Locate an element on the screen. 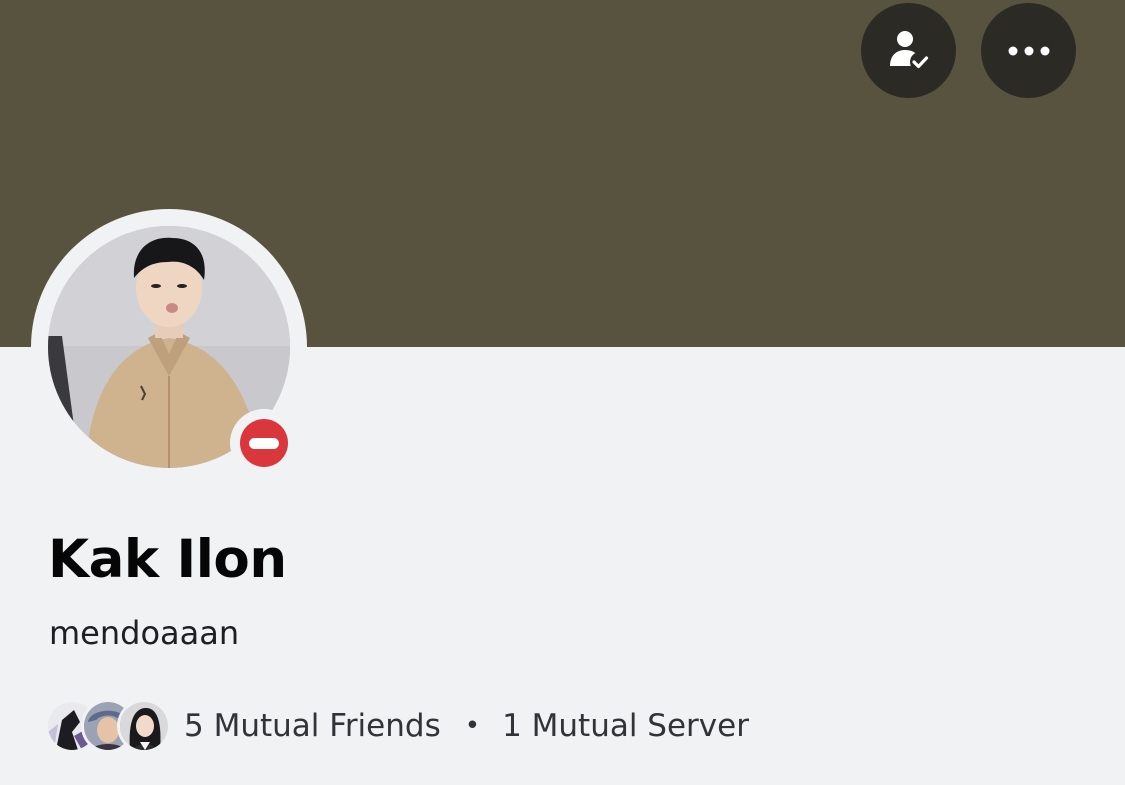  mutual-friend-avatar is located at coordinates (144, 726).